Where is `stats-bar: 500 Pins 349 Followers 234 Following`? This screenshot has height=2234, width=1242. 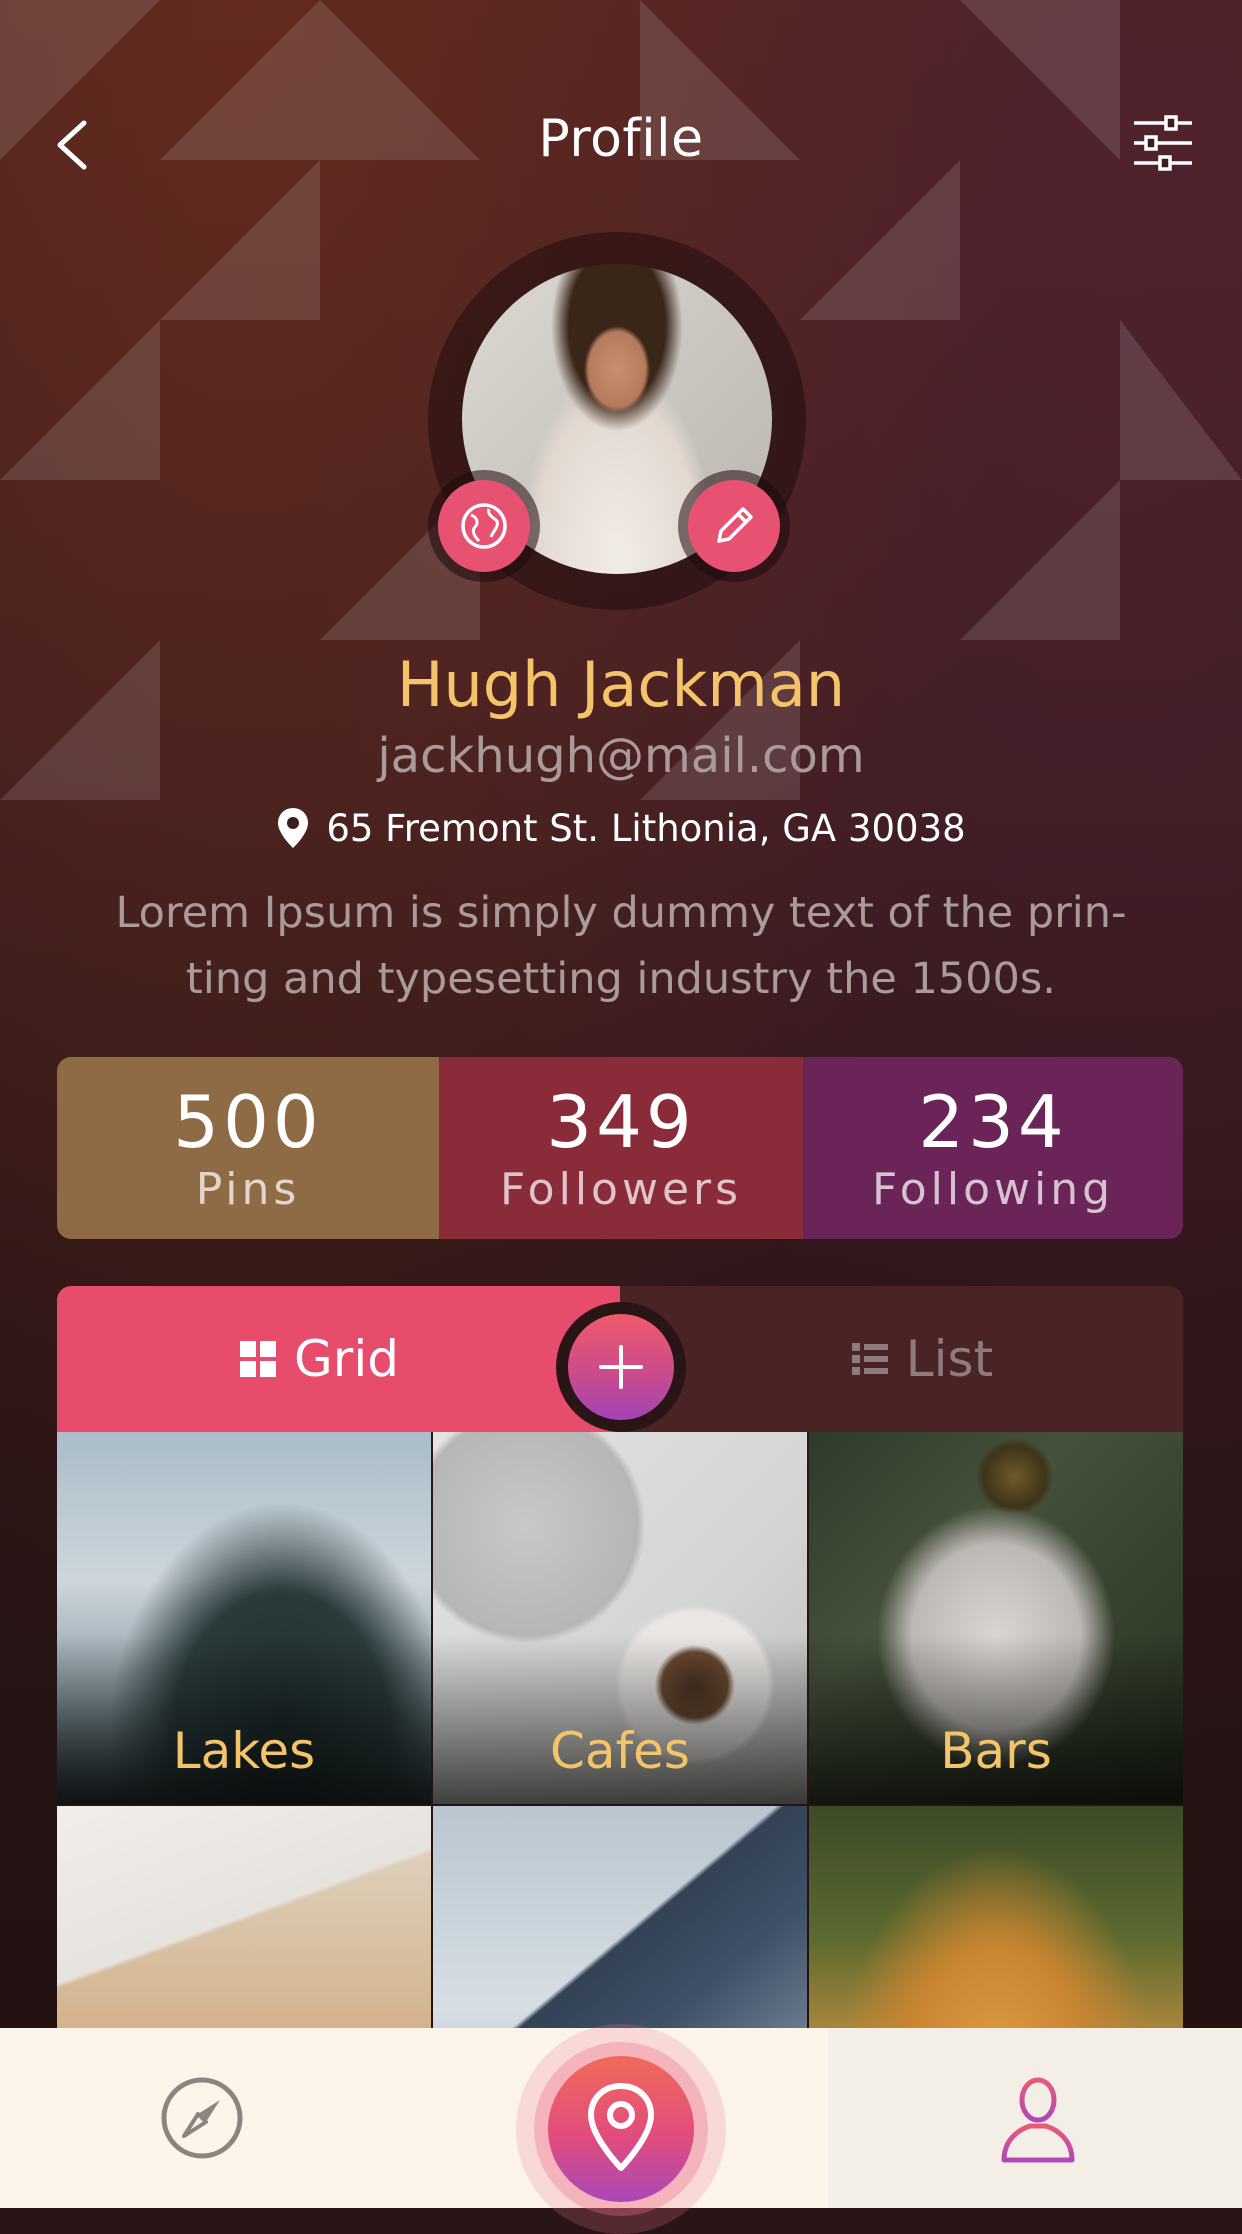
stats-bar: 500 Pins 349 Followers 234 Following is located at coordinates (620, 1148).